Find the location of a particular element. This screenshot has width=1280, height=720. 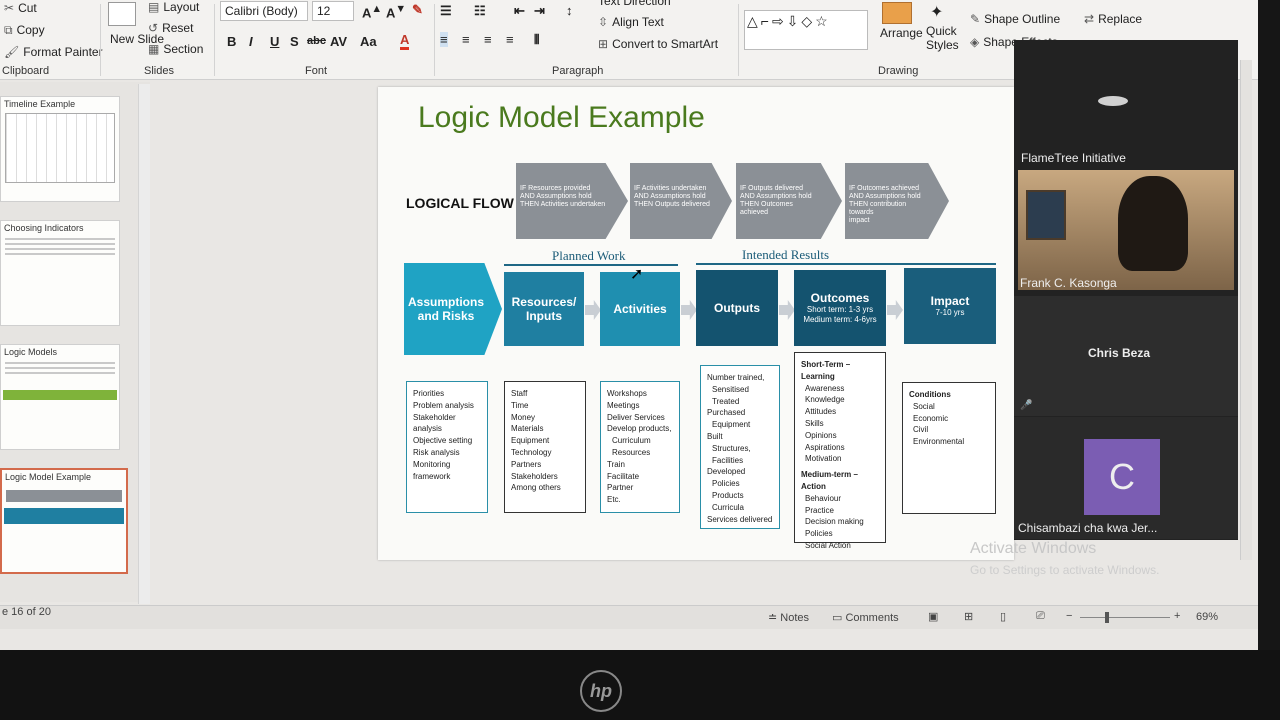

zoom-slider is located at coordinates (1125, 617).